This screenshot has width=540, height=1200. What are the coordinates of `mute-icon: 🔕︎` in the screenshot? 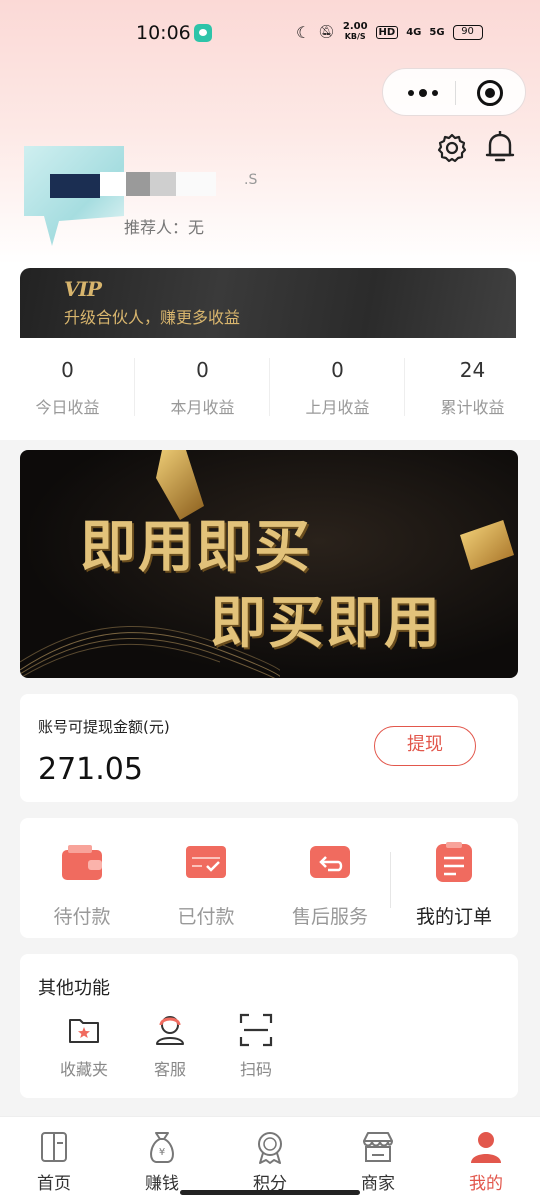 It's located at (326, 32).